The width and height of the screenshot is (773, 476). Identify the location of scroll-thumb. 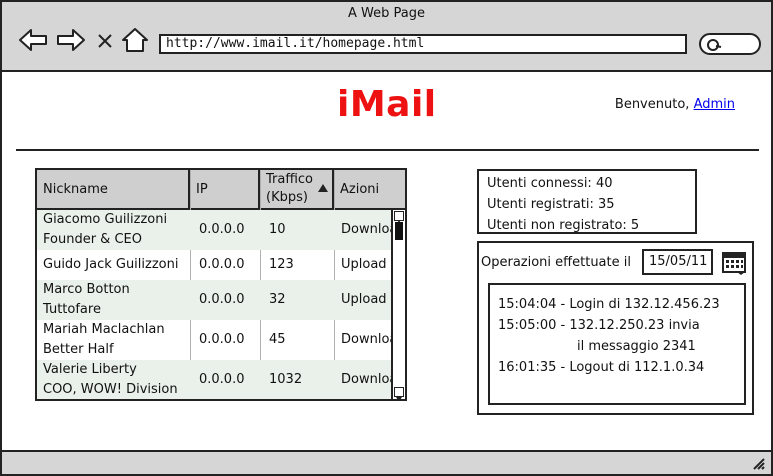
(399, 231).